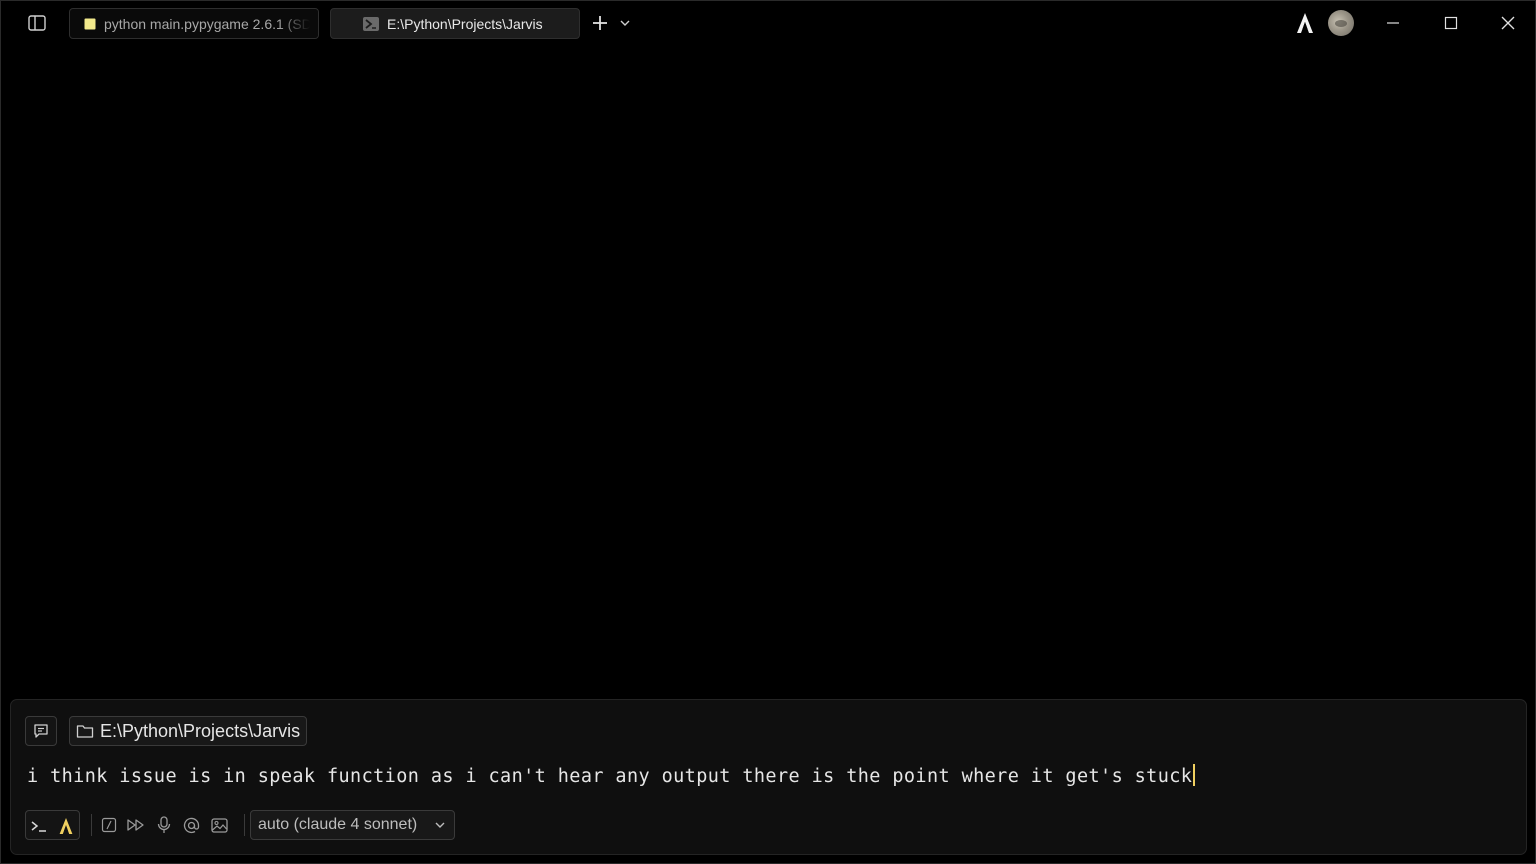 Image resolution: width=1536 pixels, height=864 pixels. What do you see at coordinates (1194, 775) in the screenshot?
I see `text-cursor` at bounding box center [1194, 775].